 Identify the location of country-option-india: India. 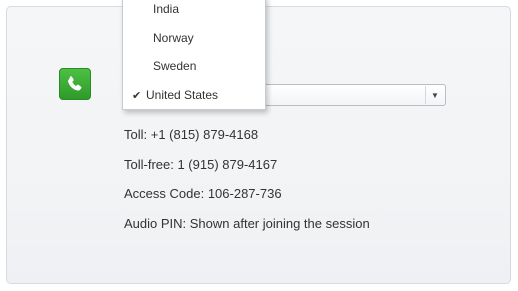
(166, 9).